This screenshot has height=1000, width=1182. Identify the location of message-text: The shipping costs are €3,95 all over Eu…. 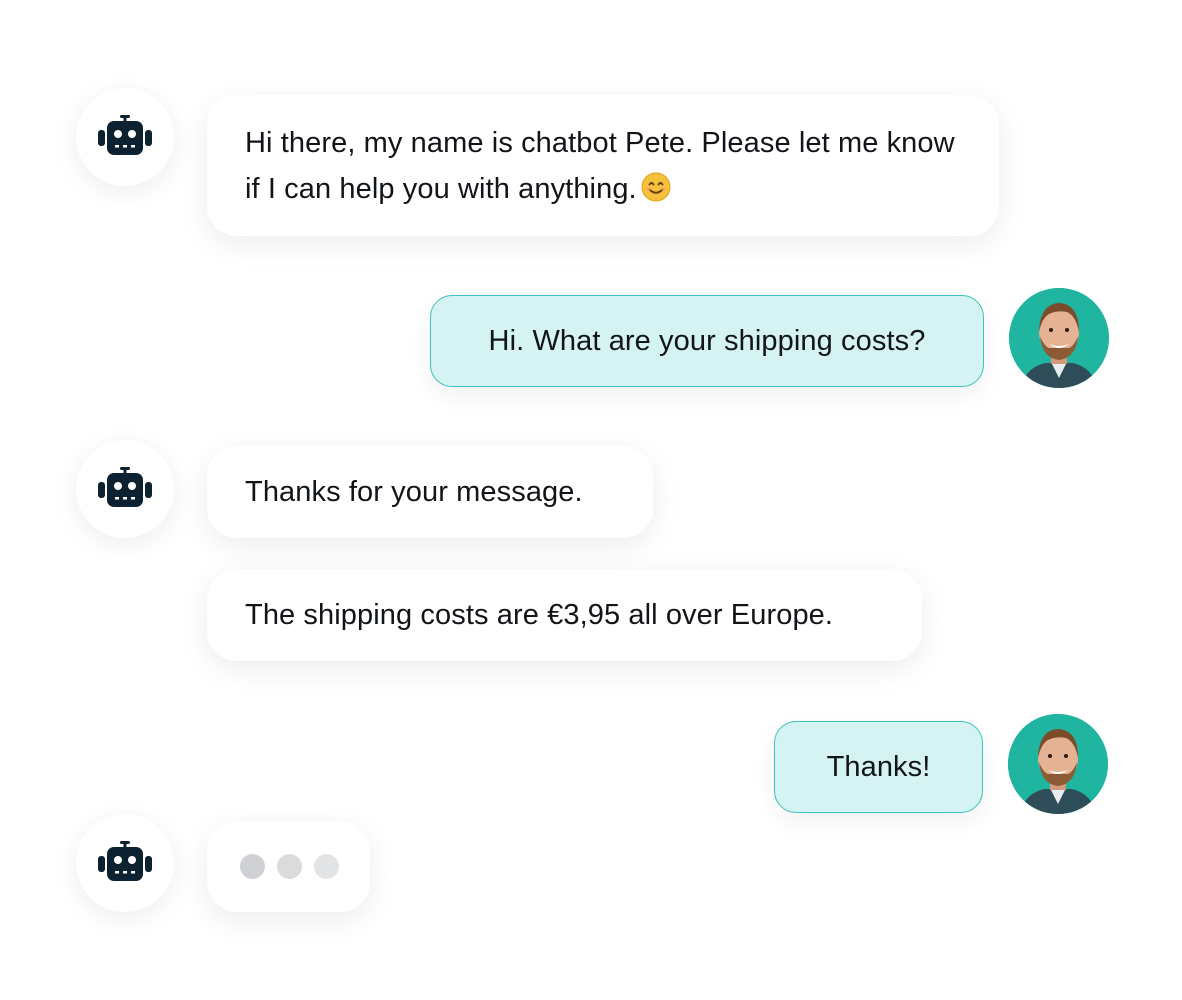
(539, 615).